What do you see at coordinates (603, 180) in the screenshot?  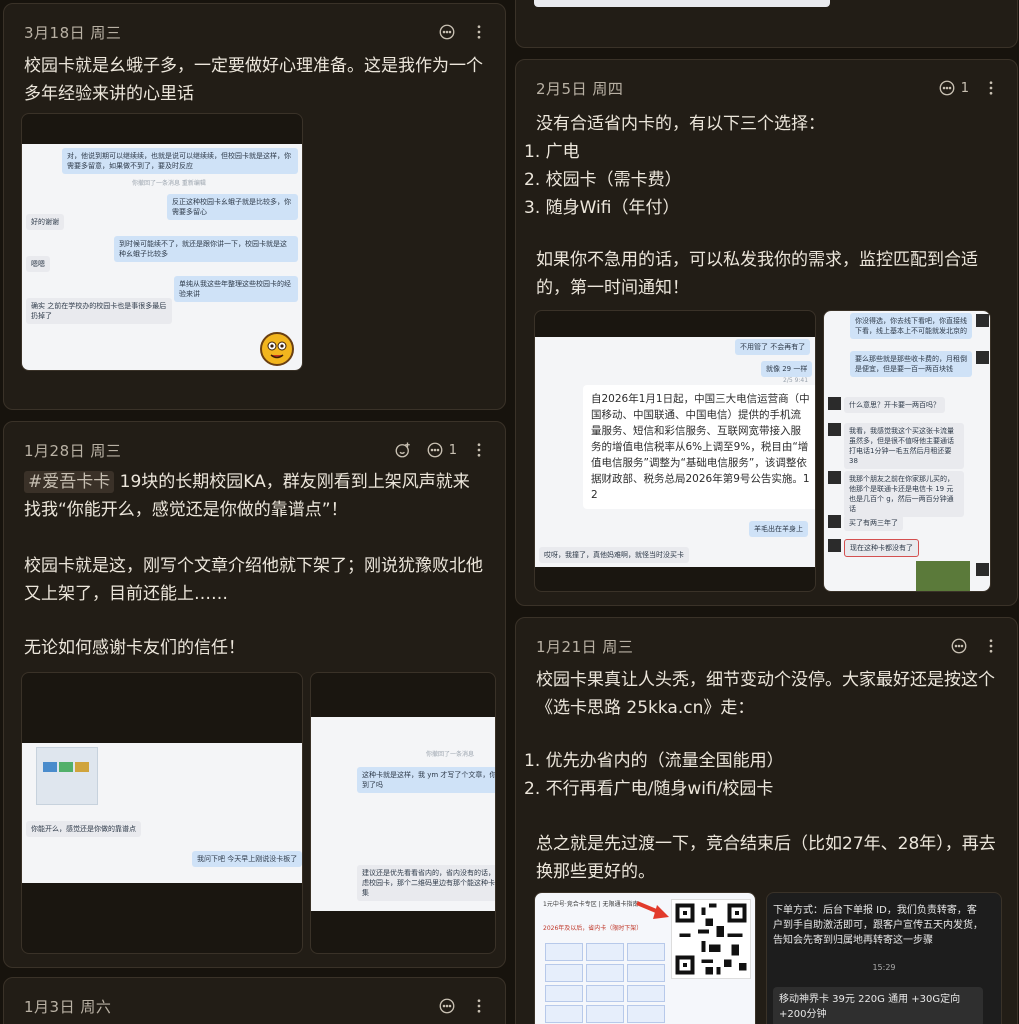 I see `list-item: 2. 校园卡（需卡费）` at bounding box center [603, 180].